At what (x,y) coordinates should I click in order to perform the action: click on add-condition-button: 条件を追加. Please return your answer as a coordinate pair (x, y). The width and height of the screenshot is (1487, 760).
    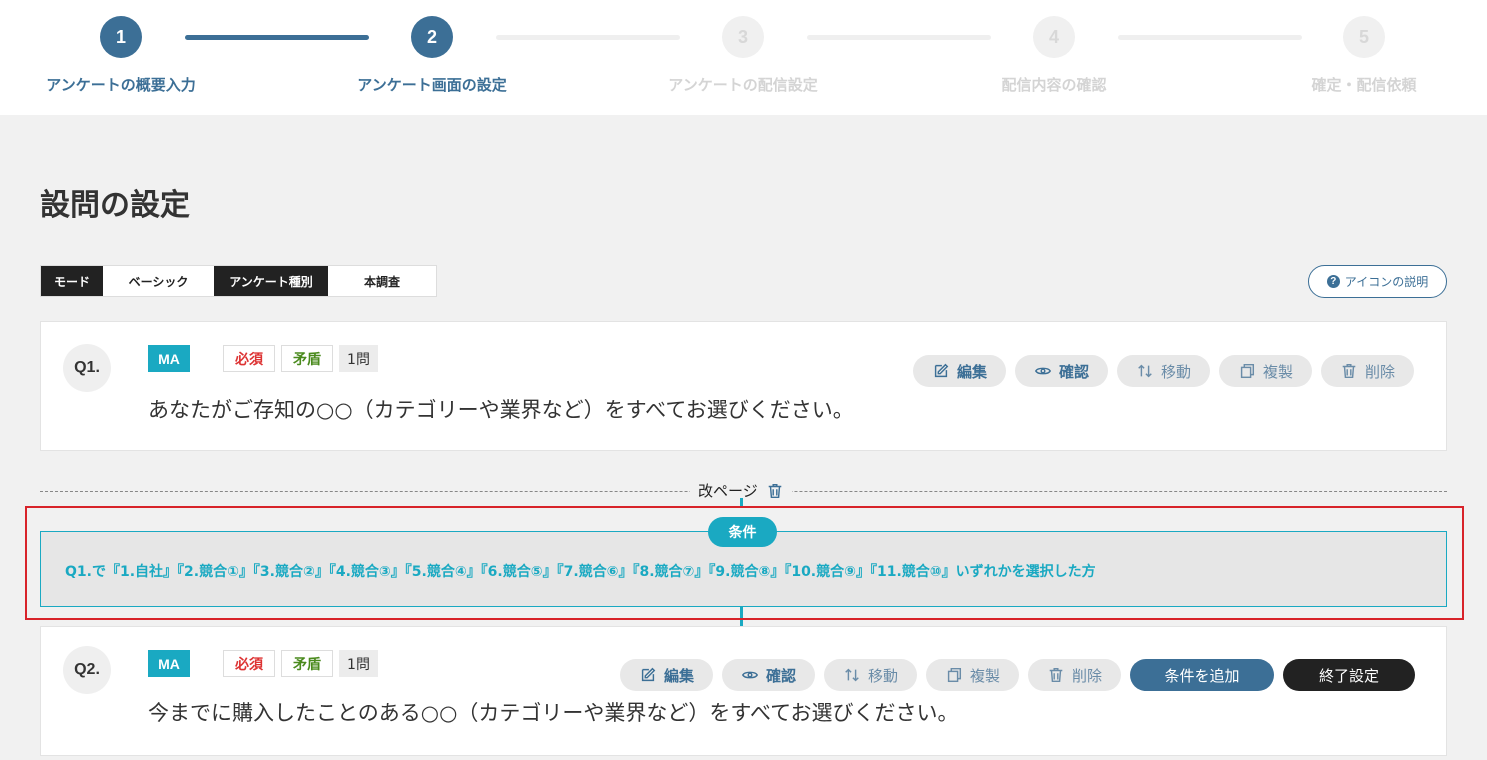
    Looking at the image, I should click on (1202, 675).